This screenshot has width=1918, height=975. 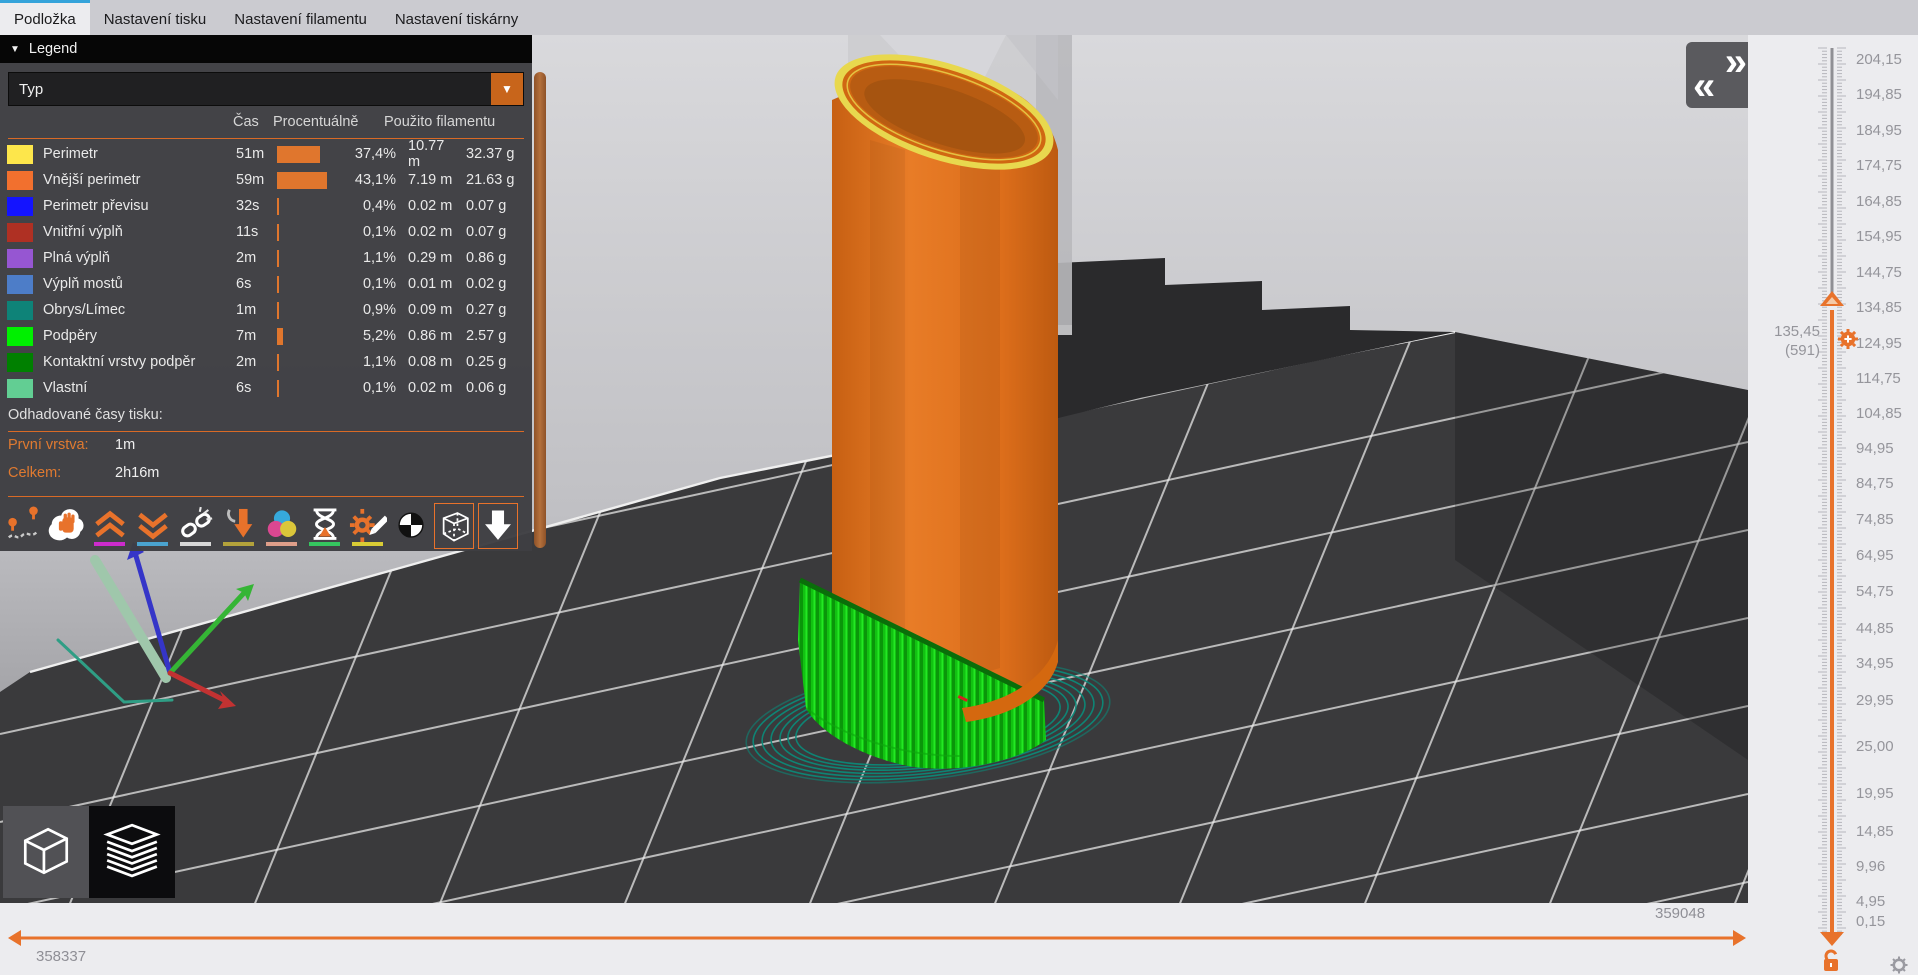 I want to click on tab-nastaven-tisku: Nastavení tisku, so click(x=155, y=17).